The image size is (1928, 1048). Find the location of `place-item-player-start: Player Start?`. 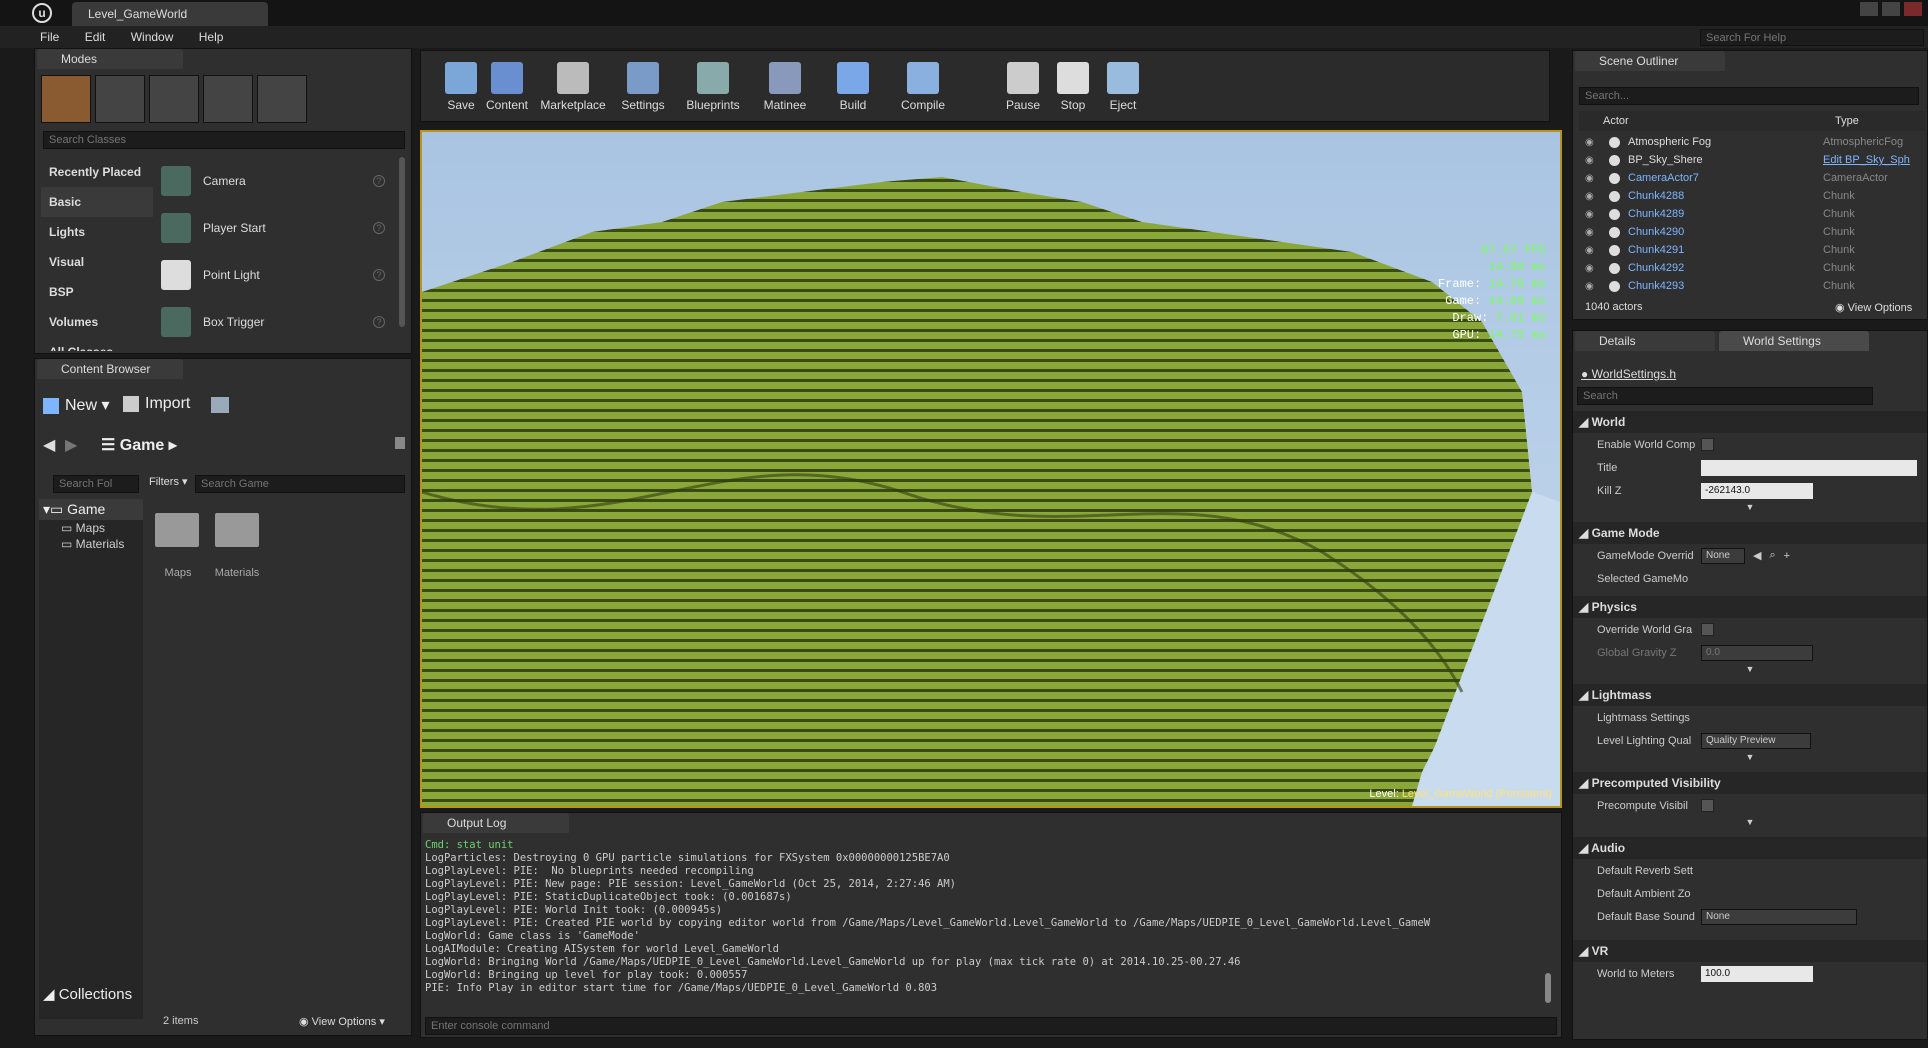

place-item-player-start: Player Start? is located at coordinates (275, 227).